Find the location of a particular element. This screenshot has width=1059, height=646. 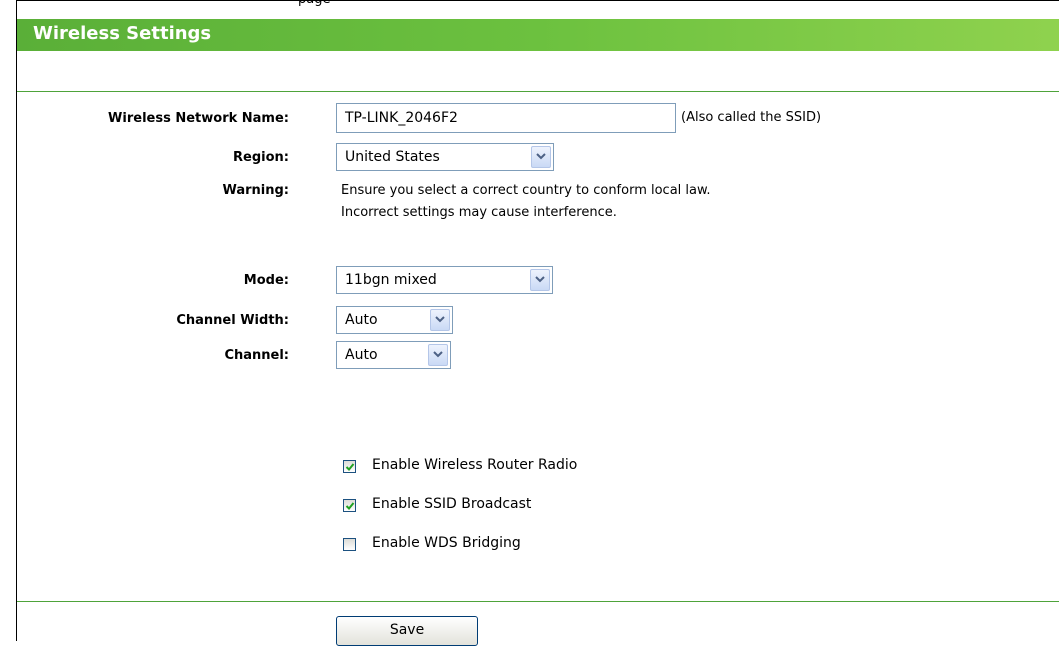

enable-ssid-broadcast-label: Enable SSID Broadcast is located at coordinates (451, 504).